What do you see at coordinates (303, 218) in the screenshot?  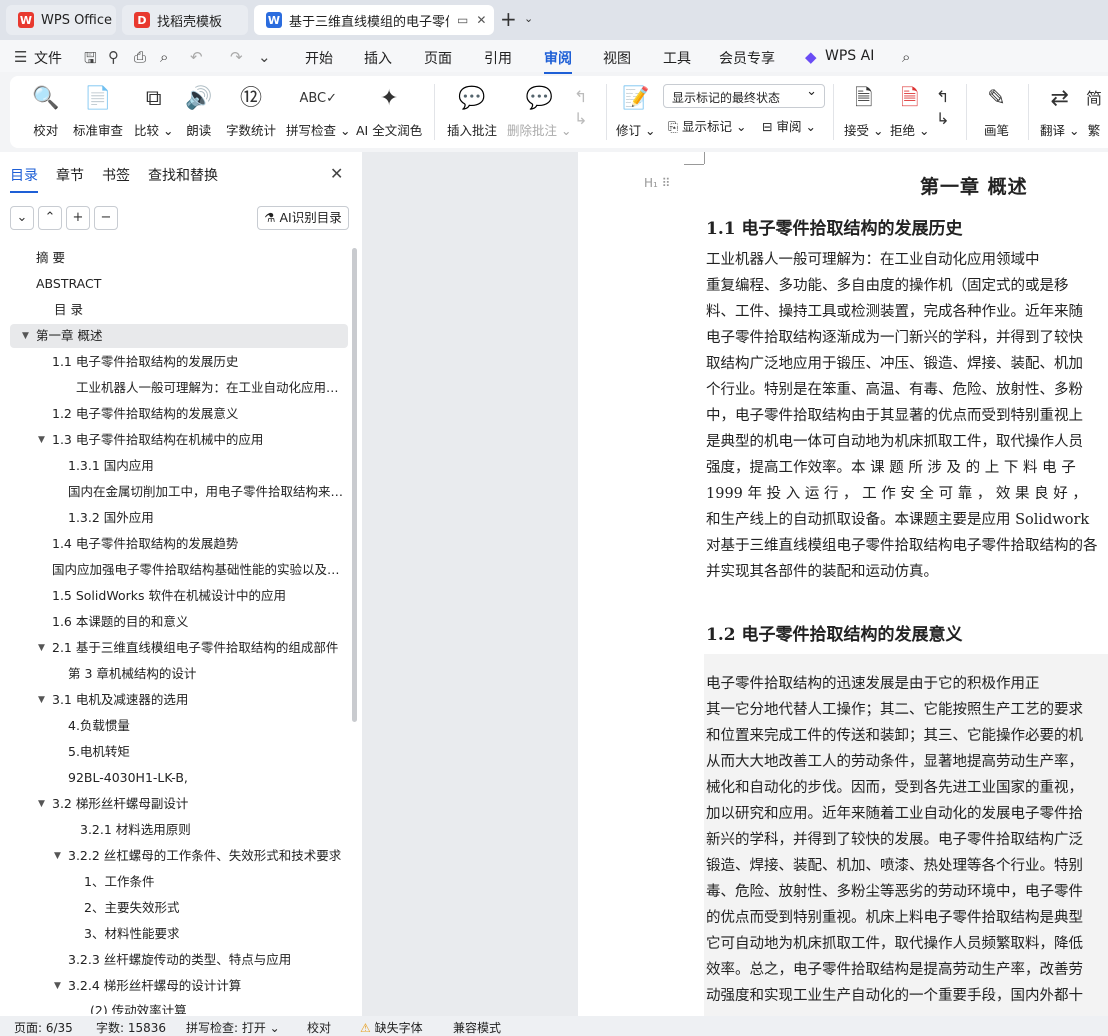 I see `ai-recognize-toc-button: ⚗ AI识别目录` at bounding box center [303, 218].